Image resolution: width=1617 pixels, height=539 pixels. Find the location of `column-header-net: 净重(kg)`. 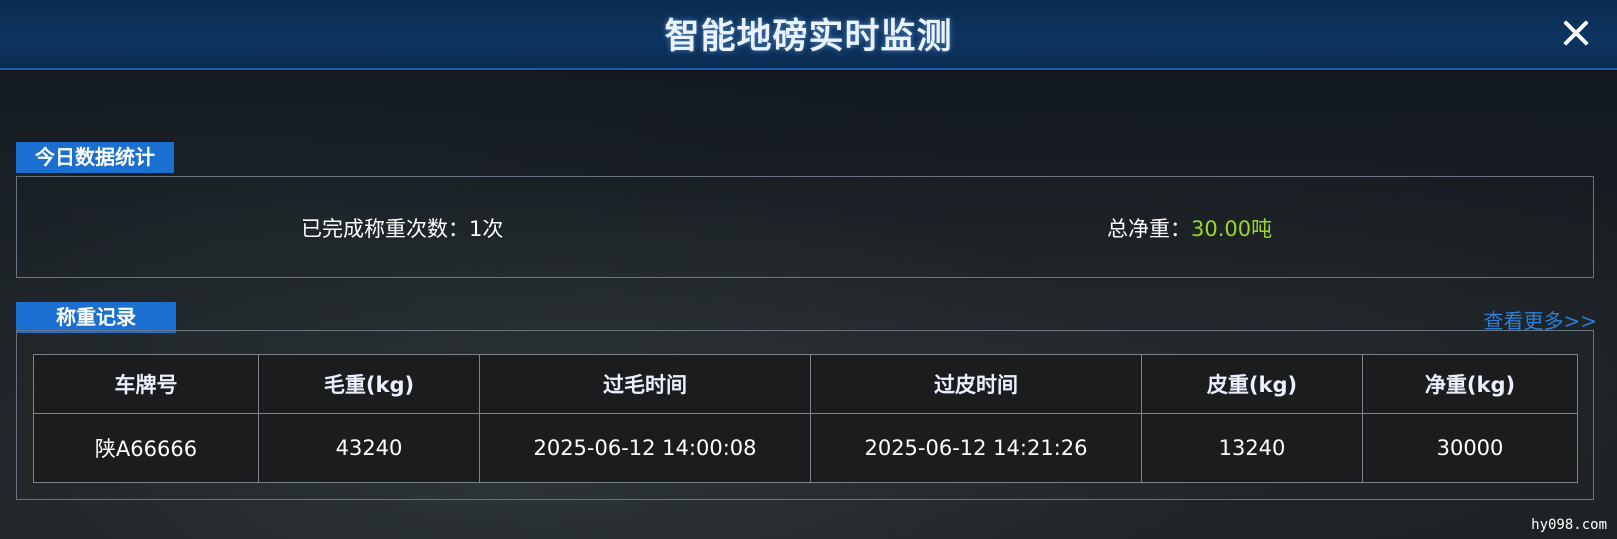

column-header-net: 净重(kg) is located at coordinates (1470, 384).